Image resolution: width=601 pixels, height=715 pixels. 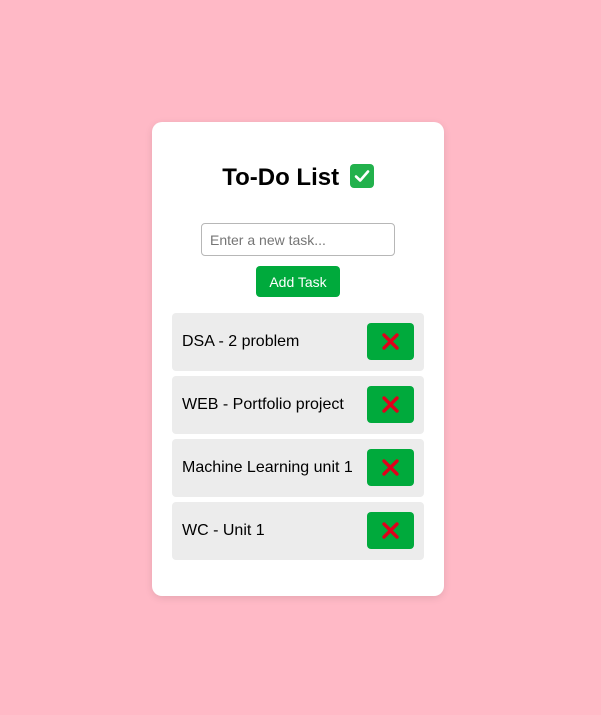 I want to click on task-item: Machine Learning unit 1, so click(x=298, y=468).